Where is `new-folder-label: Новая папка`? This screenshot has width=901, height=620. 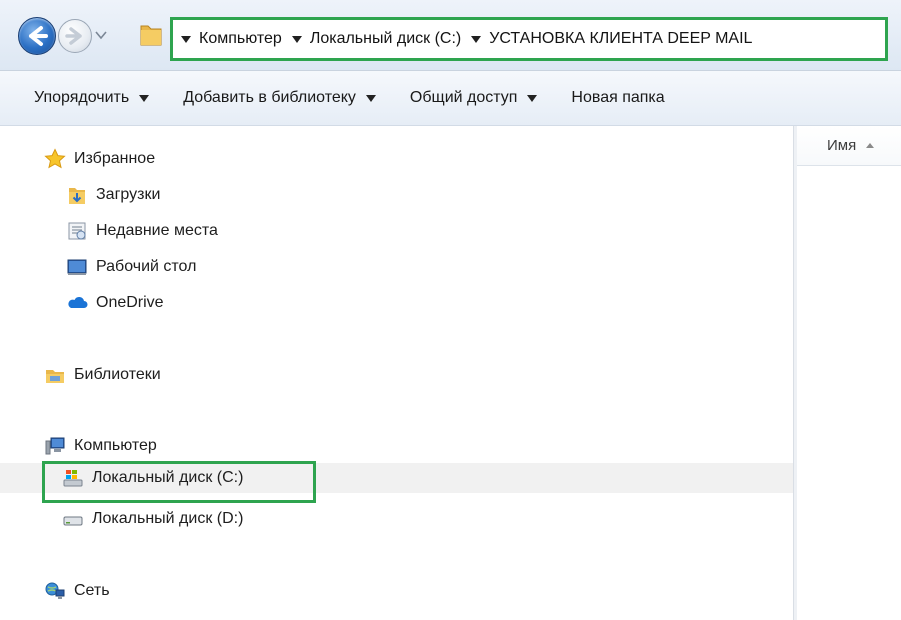 new-folder-label: Новая папка is located at coordinates (618, 97).